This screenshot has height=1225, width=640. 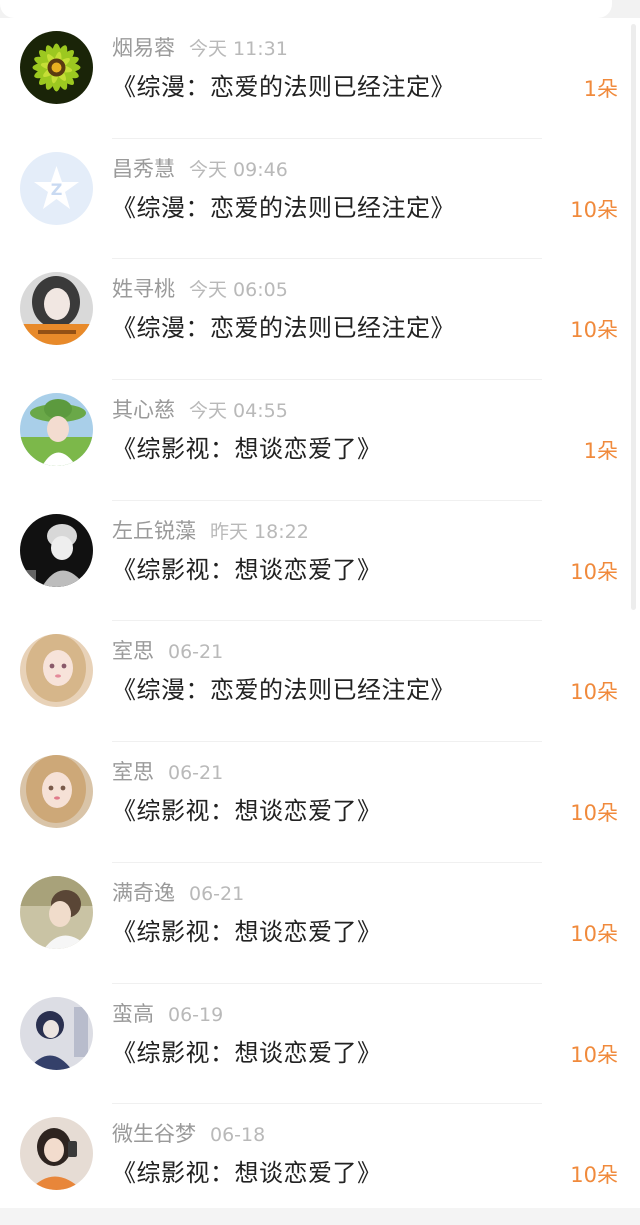 What do you see at coordinates (56, 912) in the screenshot?
I see `woman-profile-avatar-icon` at bounding box center [56, 912].